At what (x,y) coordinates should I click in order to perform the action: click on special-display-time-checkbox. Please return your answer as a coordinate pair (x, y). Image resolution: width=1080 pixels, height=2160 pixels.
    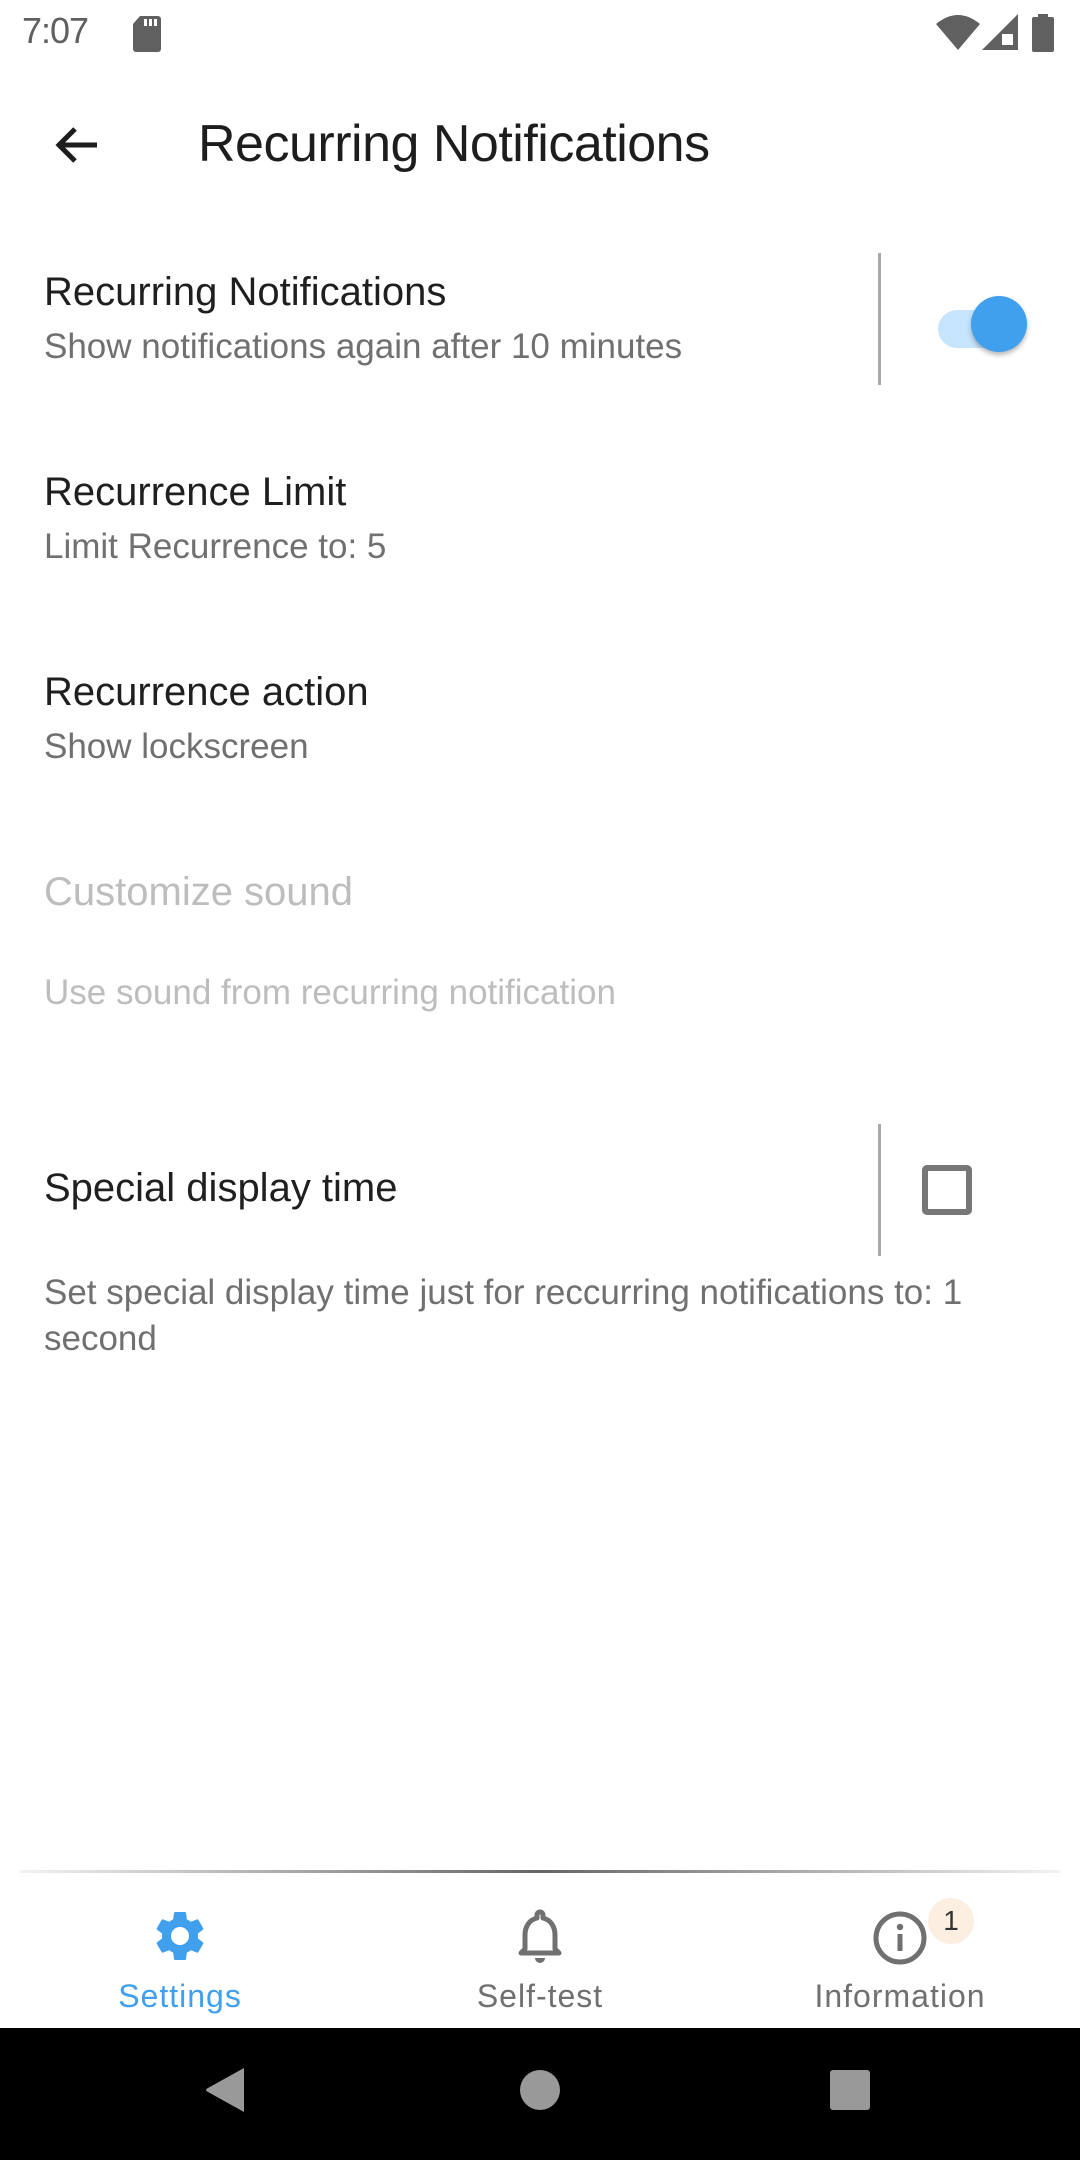
    Looking at the image, I should click on (947, 1190).